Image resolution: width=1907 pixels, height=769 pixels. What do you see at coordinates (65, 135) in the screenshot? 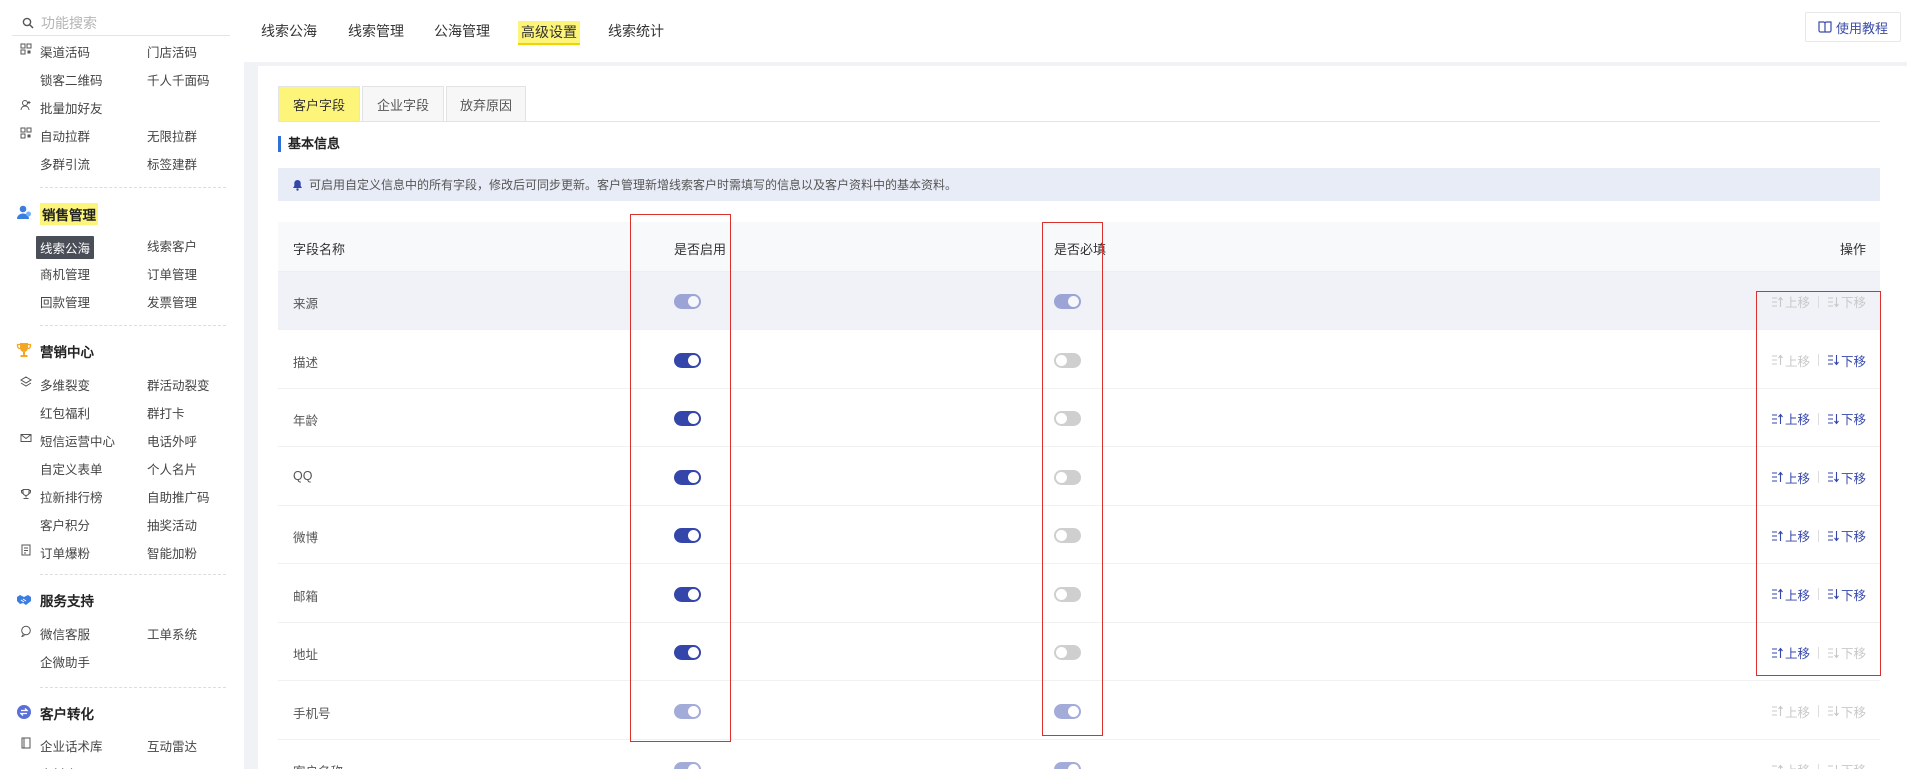
I see `sidebar-item: 自动拉群` at bounding box center [65, 135].